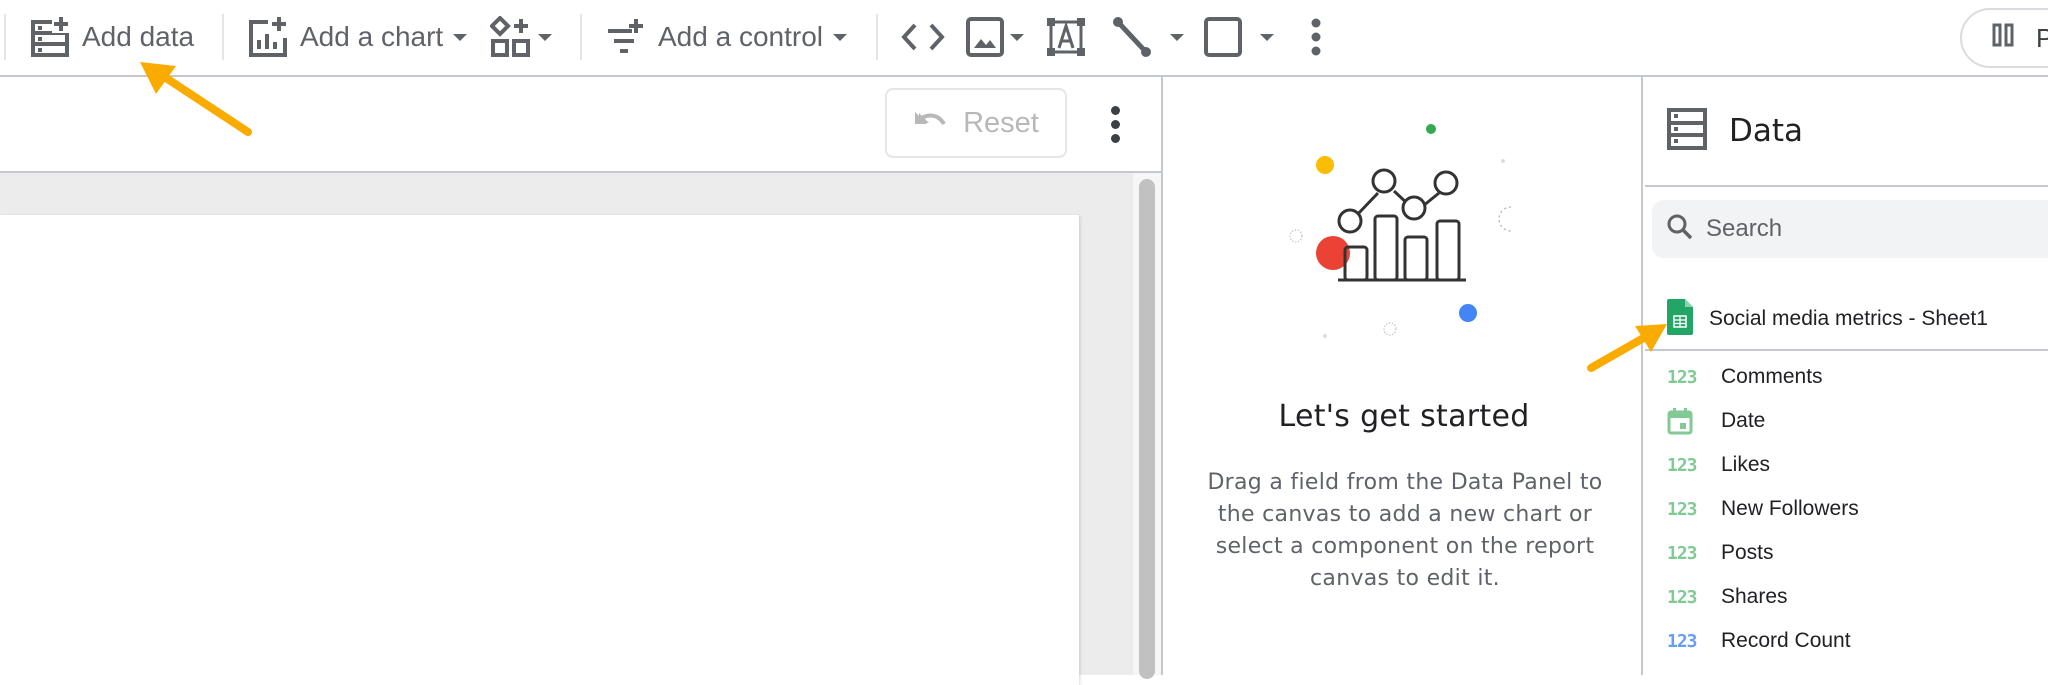  I want to click on field-search, so click(1850, 229).